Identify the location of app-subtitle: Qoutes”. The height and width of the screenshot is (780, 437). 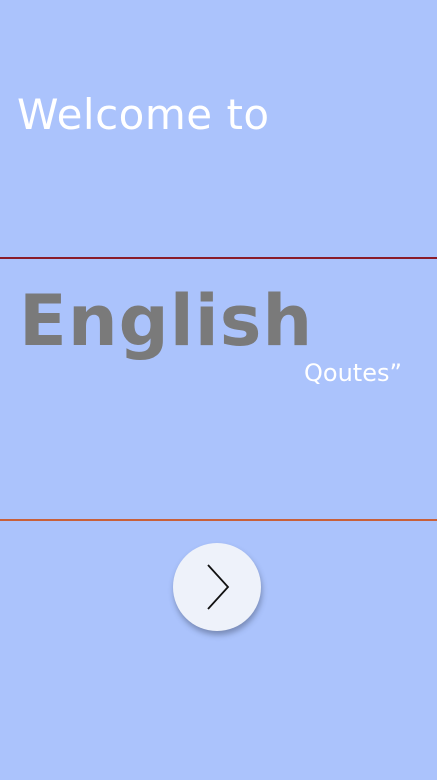
(353, 373).